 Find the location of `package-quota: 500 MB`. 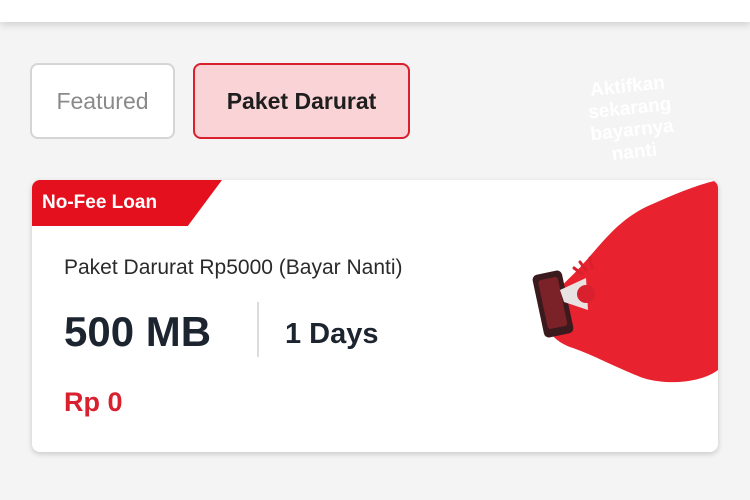

package-quota: 500 MB is located at coordinates (138, 331).